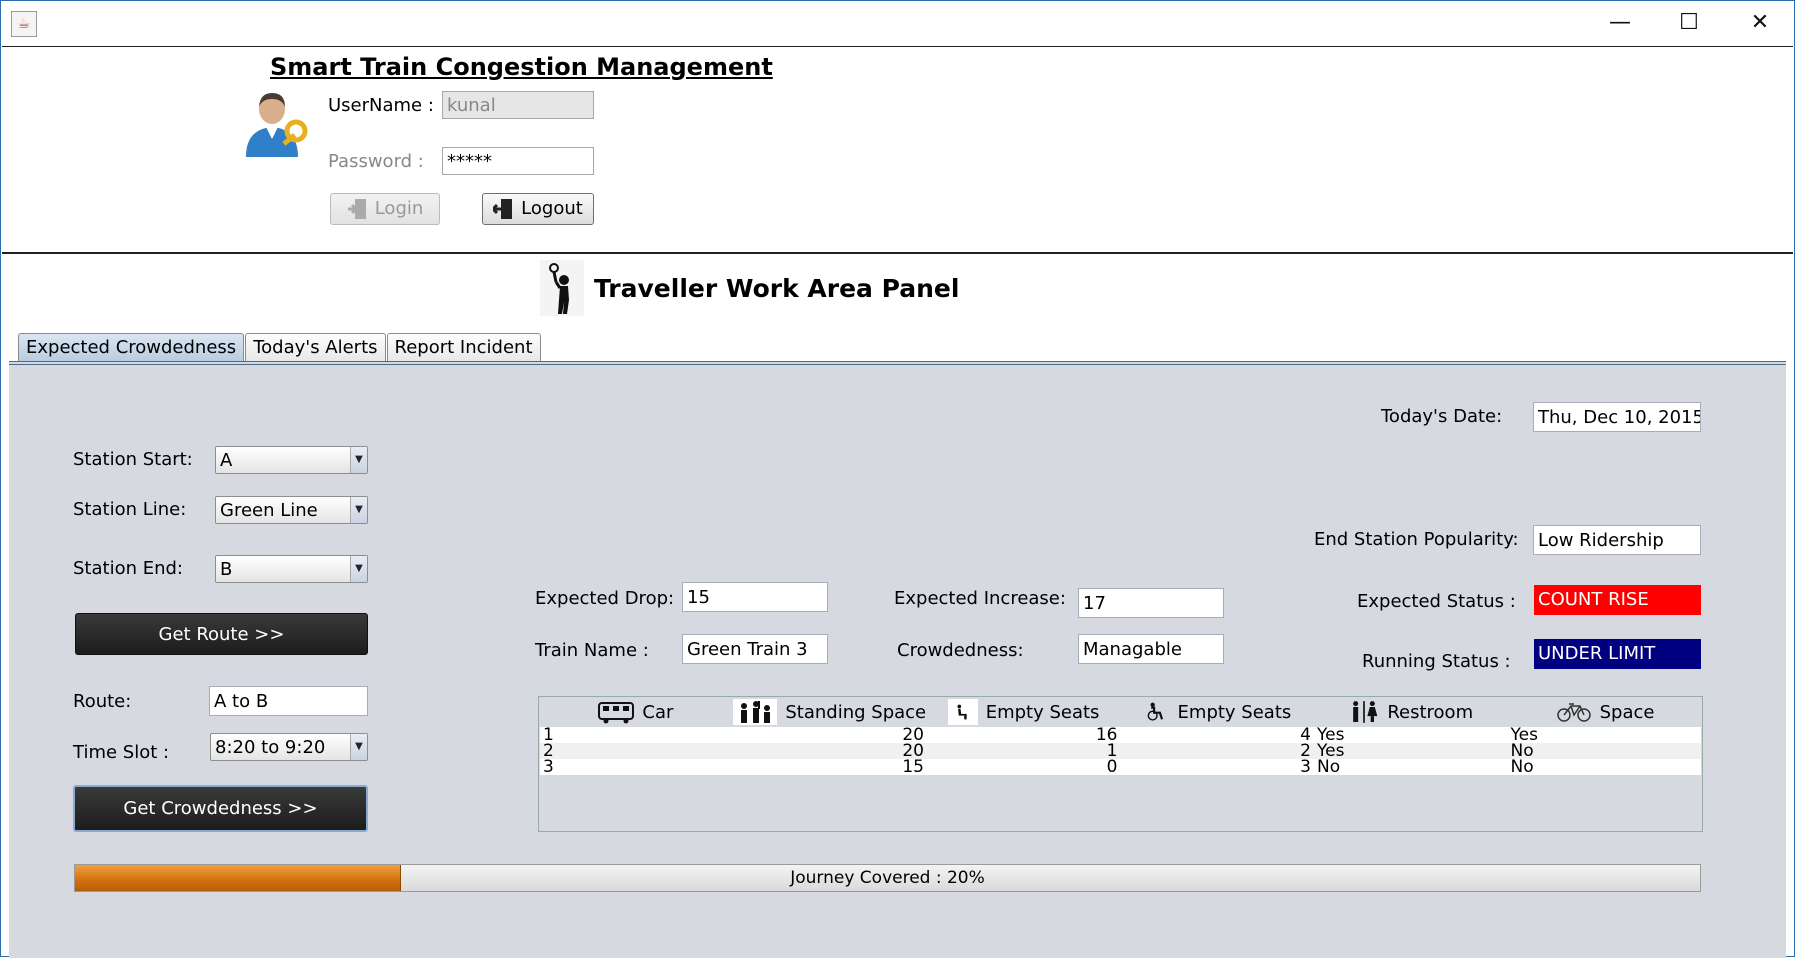 The image size is (1795, 958). What do you see at coordinates (270, 747) in the screenshot?
I see `time-slot-value: 8:20 to 9:20` at bounding box center [270, 747].